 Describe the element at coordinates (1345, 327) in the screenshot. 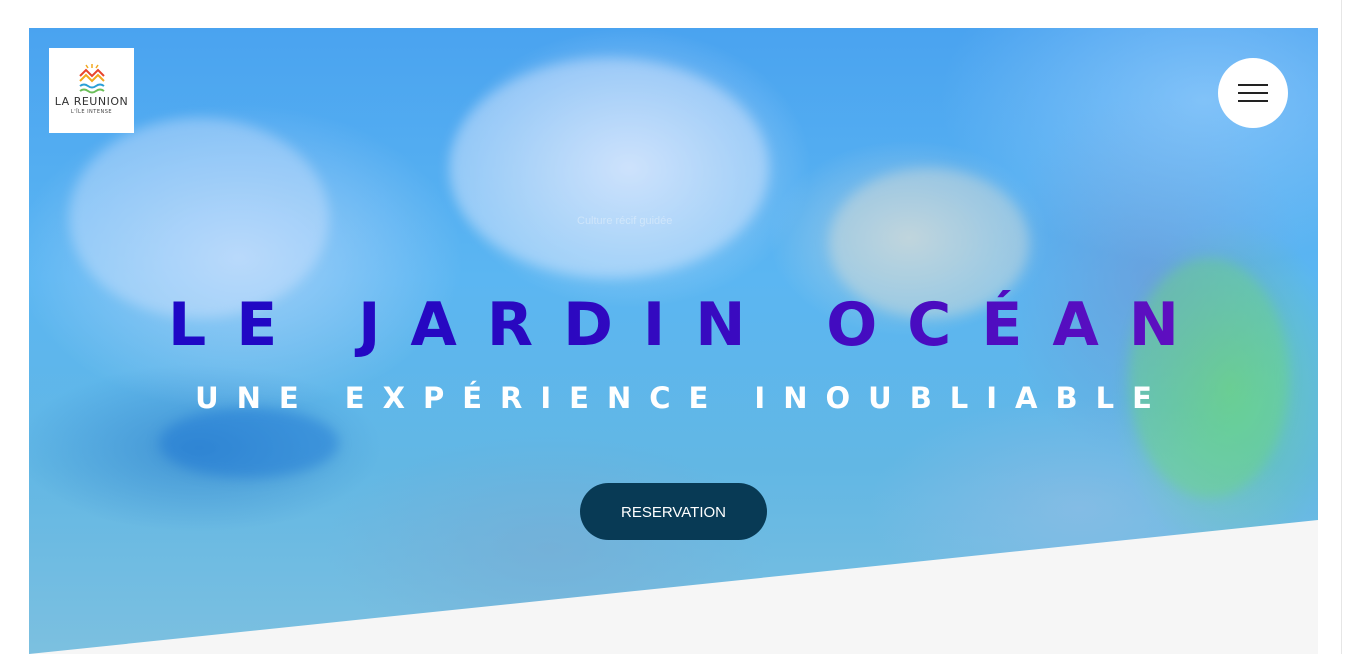

I see `page-scrollbar` at that location.